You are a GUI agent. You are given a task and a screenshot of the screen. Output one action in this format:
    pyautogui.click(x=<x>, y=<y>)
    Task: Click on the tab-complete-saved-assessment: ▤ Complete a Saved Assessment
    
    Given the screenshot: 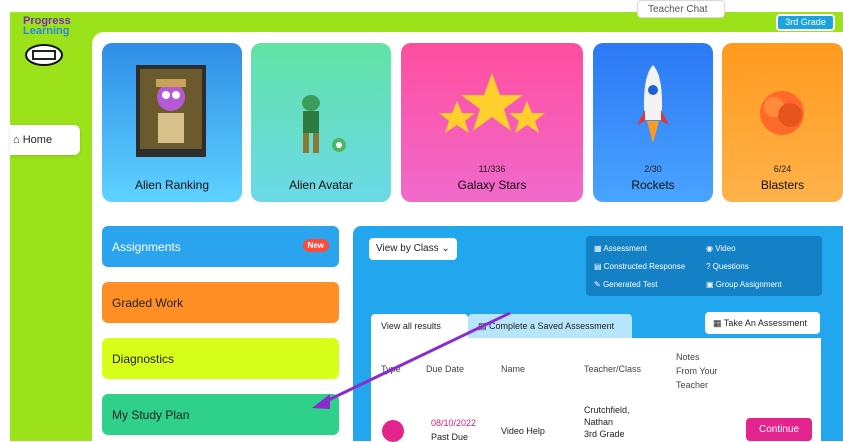 What is the action you would take?
    pyautogui.click(x=550, y=326)
    